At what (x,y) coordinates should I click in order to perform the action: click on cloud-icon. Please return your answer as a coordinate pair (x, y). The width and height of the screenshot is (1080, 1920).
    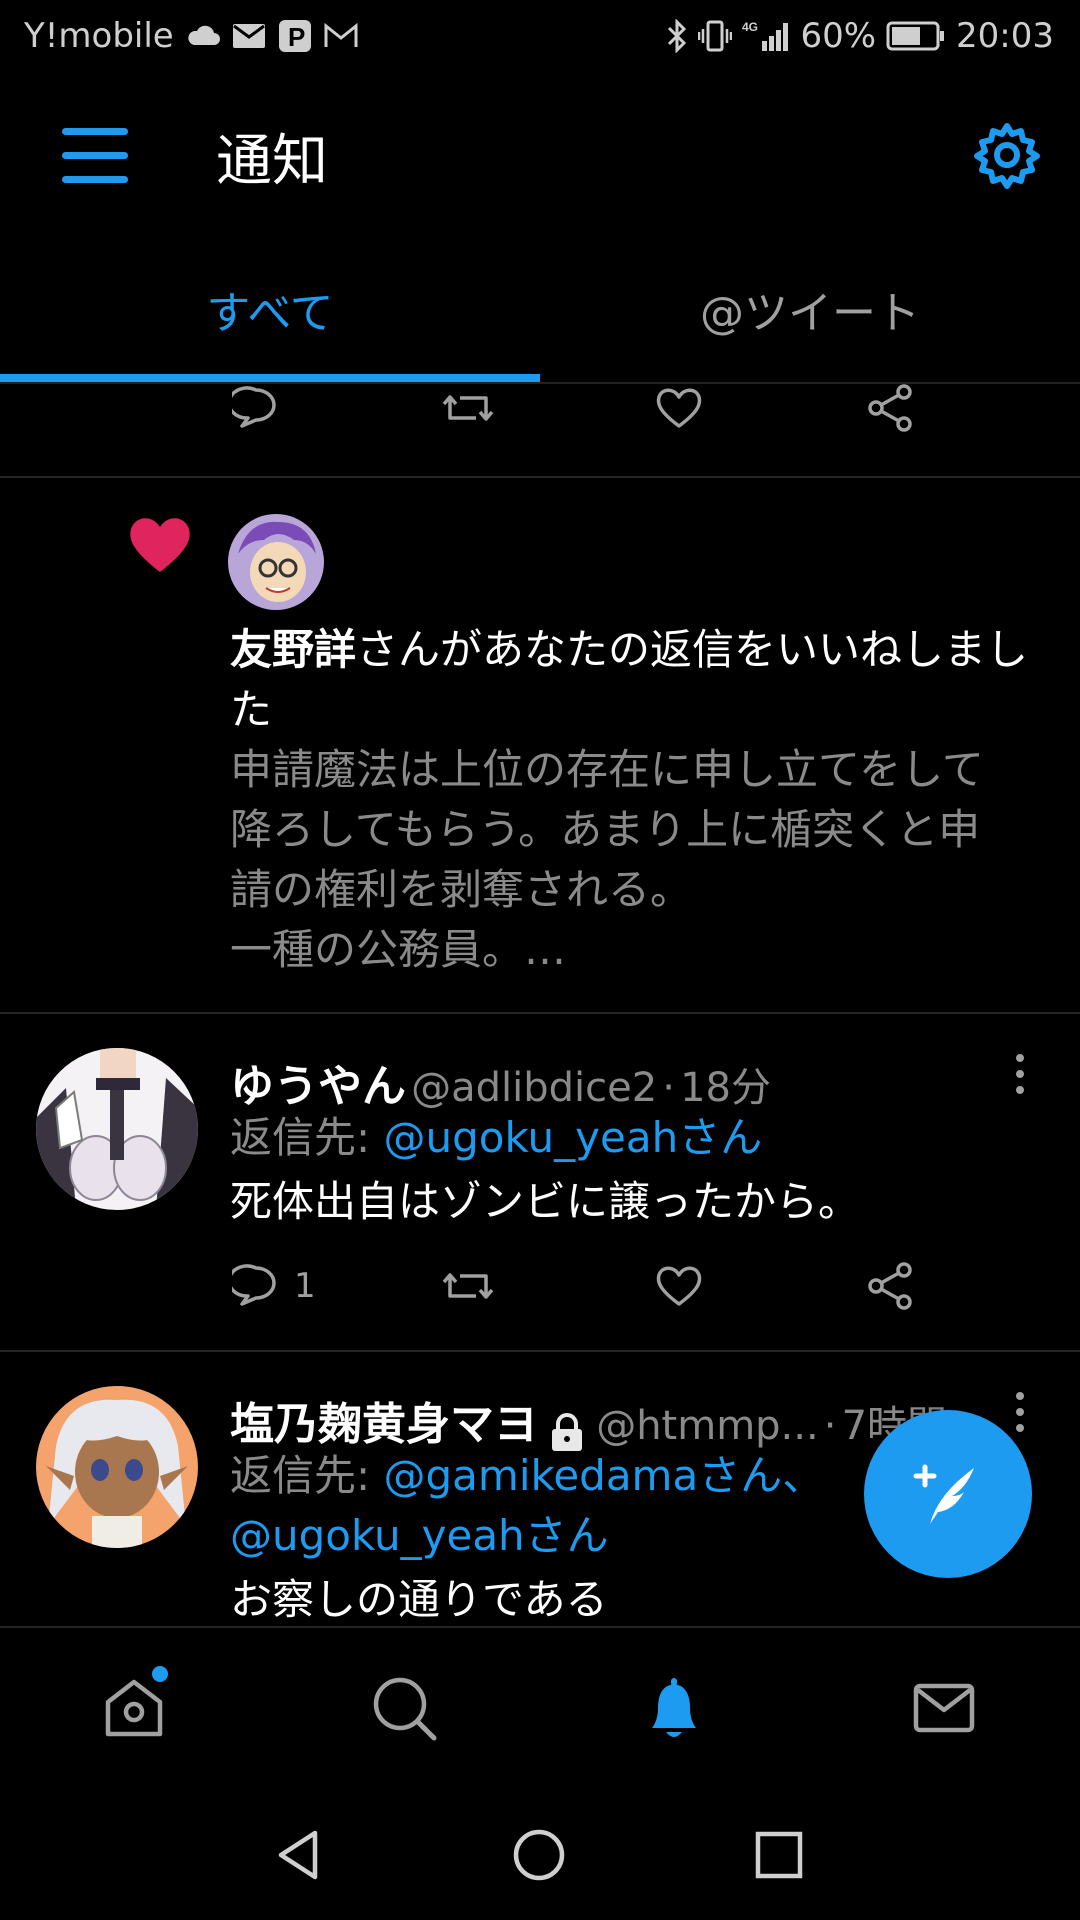
    Looking at the image, I should click on (203, 36).